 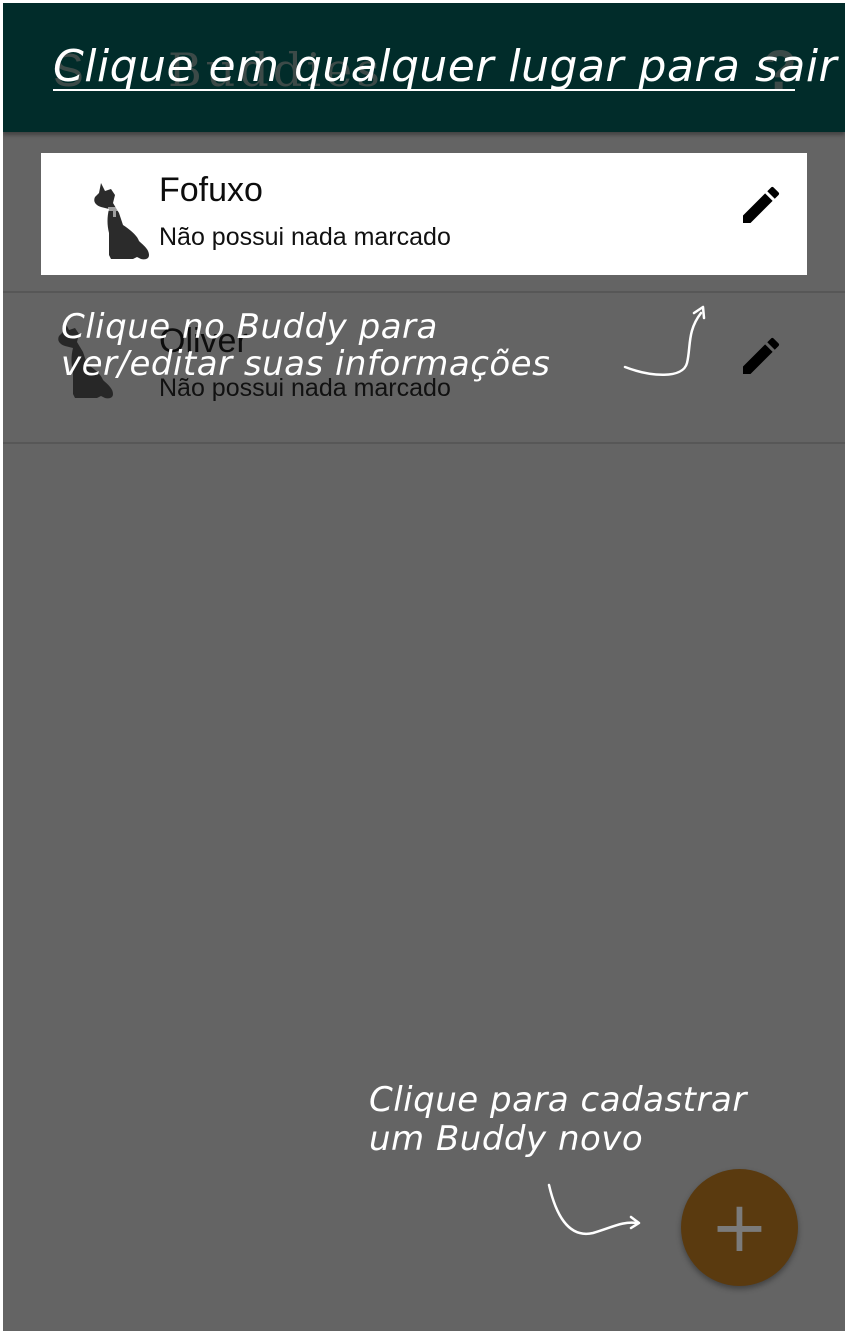 I want to click on add-buddy-button: +, so click(x=739, y=1227).